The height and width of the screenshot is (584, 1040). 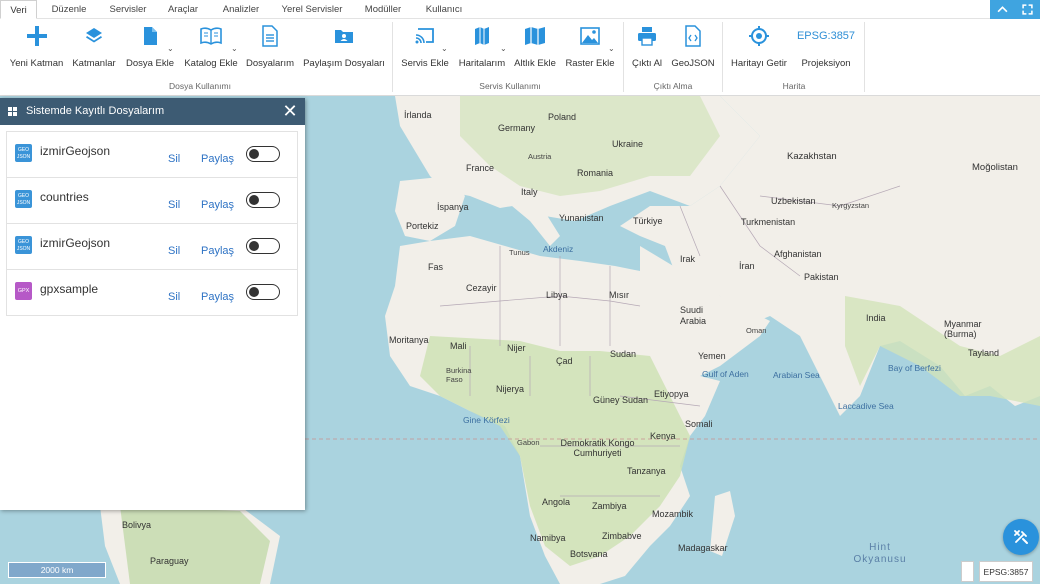 What do you see at coordinates (619, 295) in the screenshot?
I see `map-label: Mısır` at bounding box center [619, 295].